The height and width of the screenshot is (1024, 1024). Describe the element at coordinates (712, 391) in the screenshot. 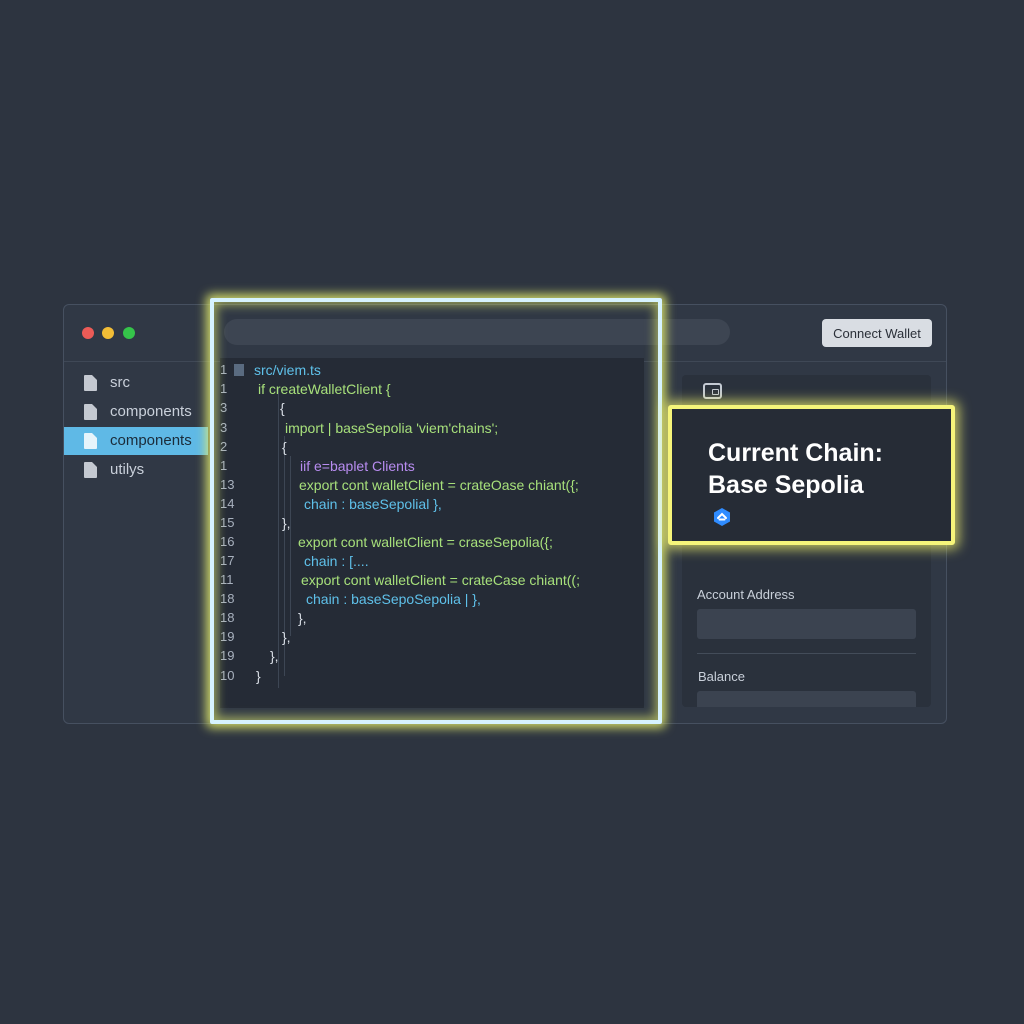

I see `wallet-icon` at that location.